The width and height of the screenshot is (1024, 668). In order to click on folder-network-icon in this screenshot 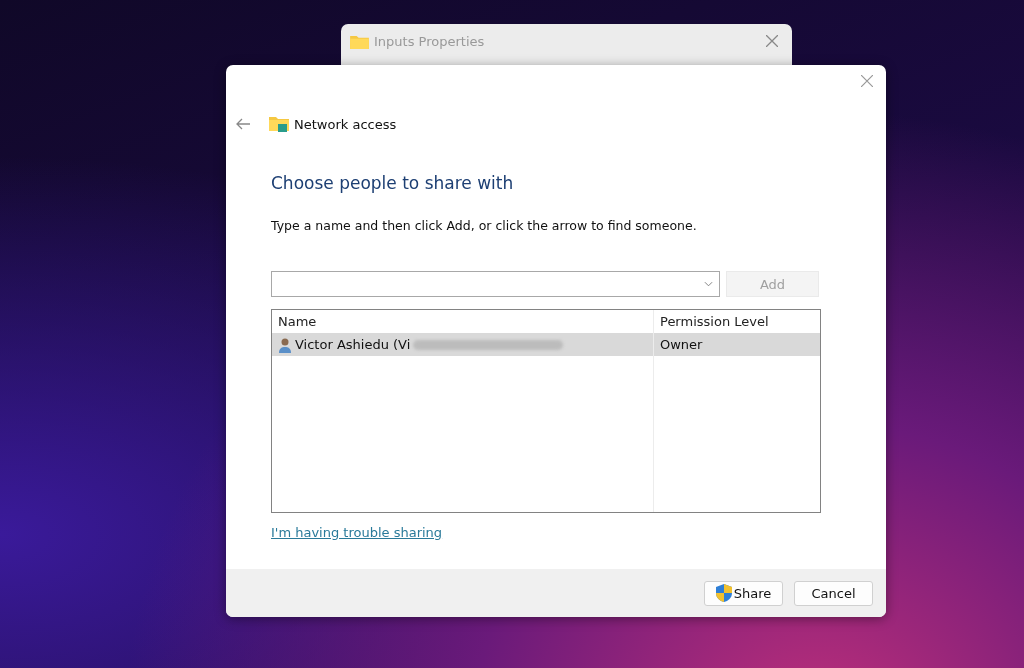, I will do `click(279, 124)`.